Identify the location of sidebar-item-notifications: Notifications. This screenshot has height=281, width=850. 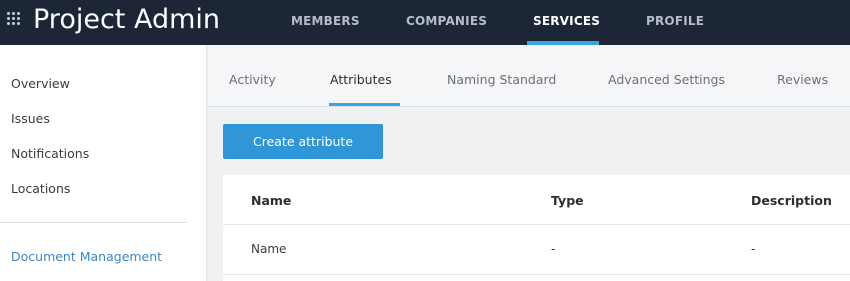
(50, 153).